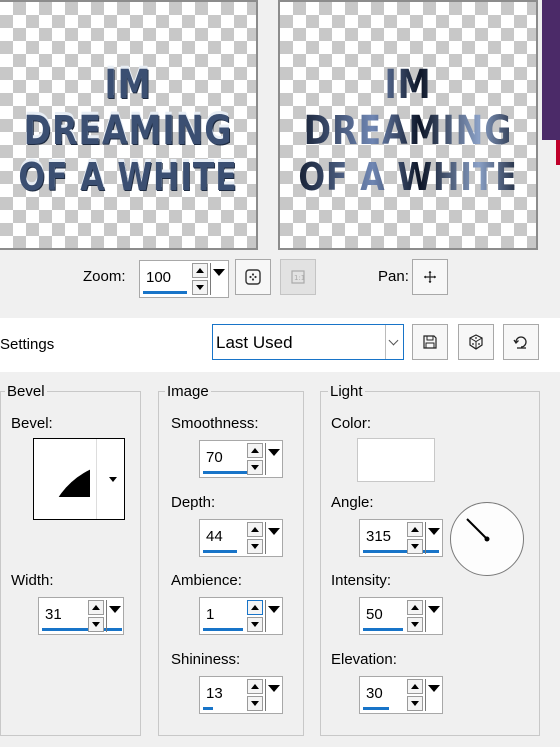 The height and width of the screenshot is (747, 560). Describe the element at coordinates (219, 273) in the screenshot. I see `zoom-dropdown-arrow` at that location.